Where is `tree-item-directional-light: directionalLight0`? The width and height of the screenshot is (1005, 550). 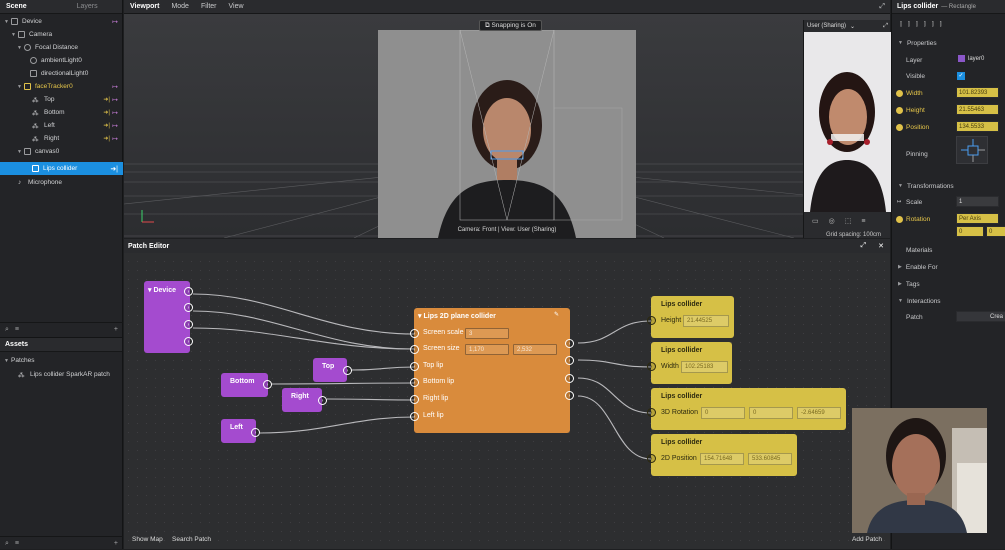 tree-item-directional-light: directionalLight0 is located at coordinates (61, 73).